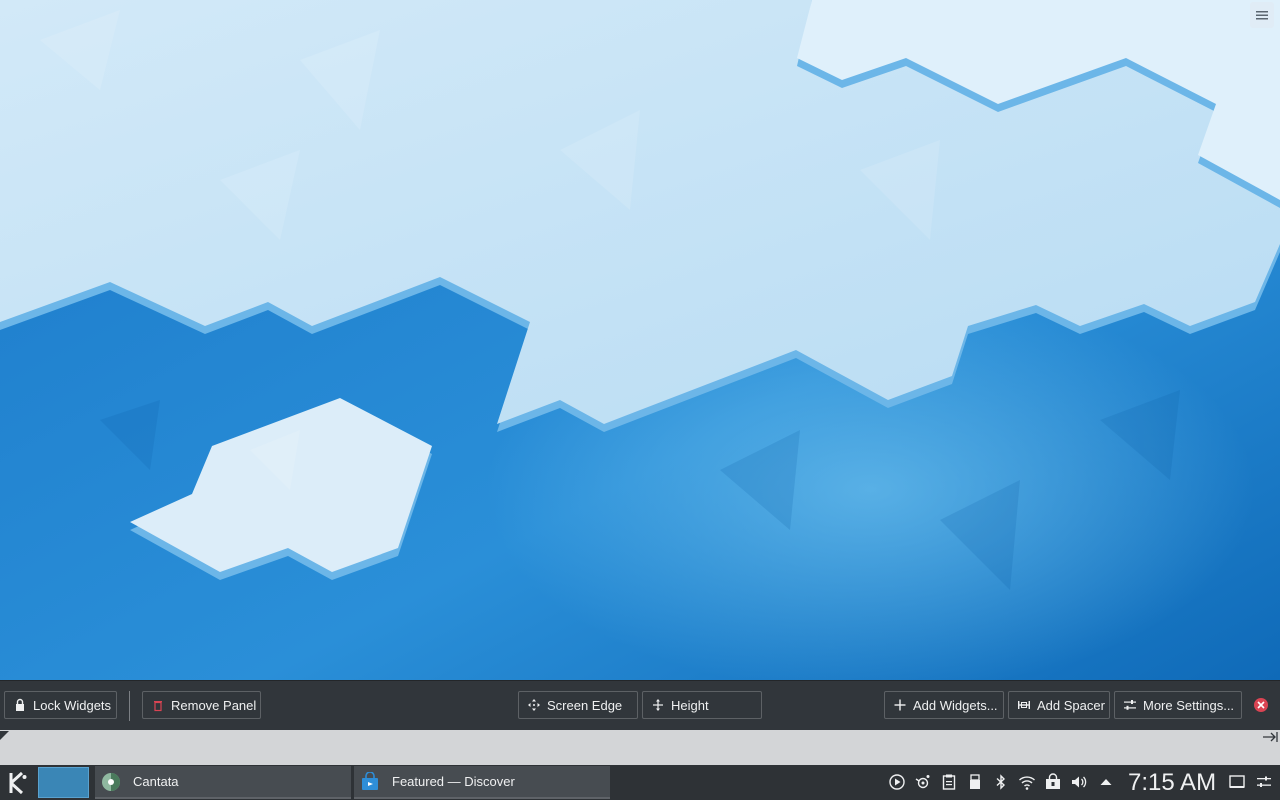 The width and height of the screenshot is (1280, 800). I want to click on lock-icon, so click(20, 705).